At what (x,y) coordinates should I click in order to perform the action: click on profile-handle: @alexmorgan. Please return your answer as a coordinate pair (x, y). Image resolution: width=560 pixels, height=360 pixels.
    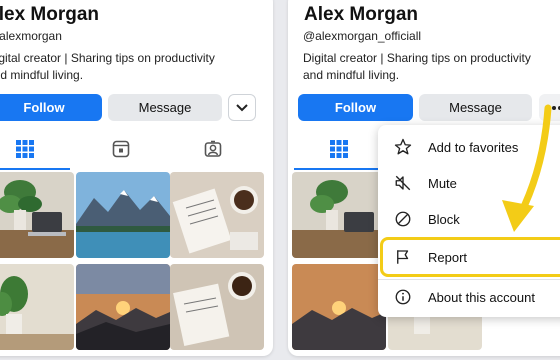
    Looking at the image, I should click on (31, 36).